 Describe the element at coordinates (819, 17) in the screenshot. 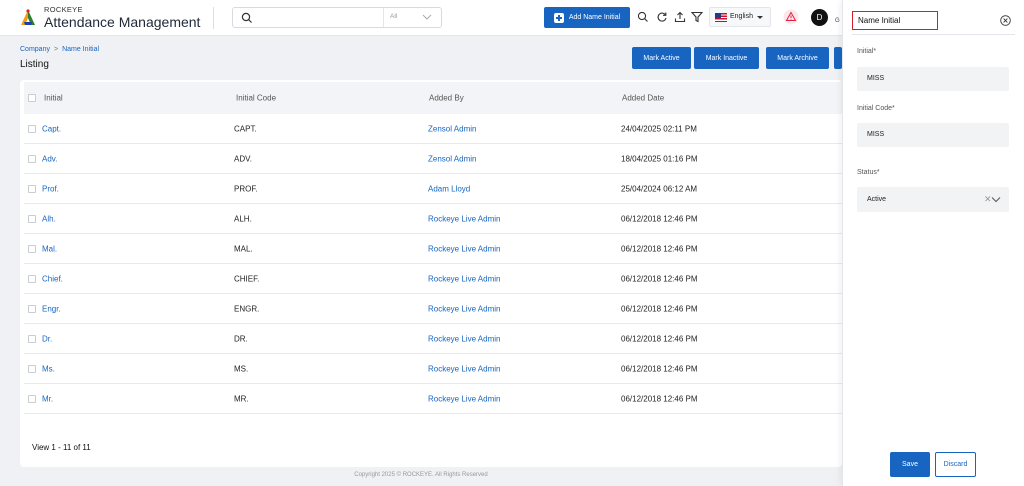

I see `avatar: D` at that location.